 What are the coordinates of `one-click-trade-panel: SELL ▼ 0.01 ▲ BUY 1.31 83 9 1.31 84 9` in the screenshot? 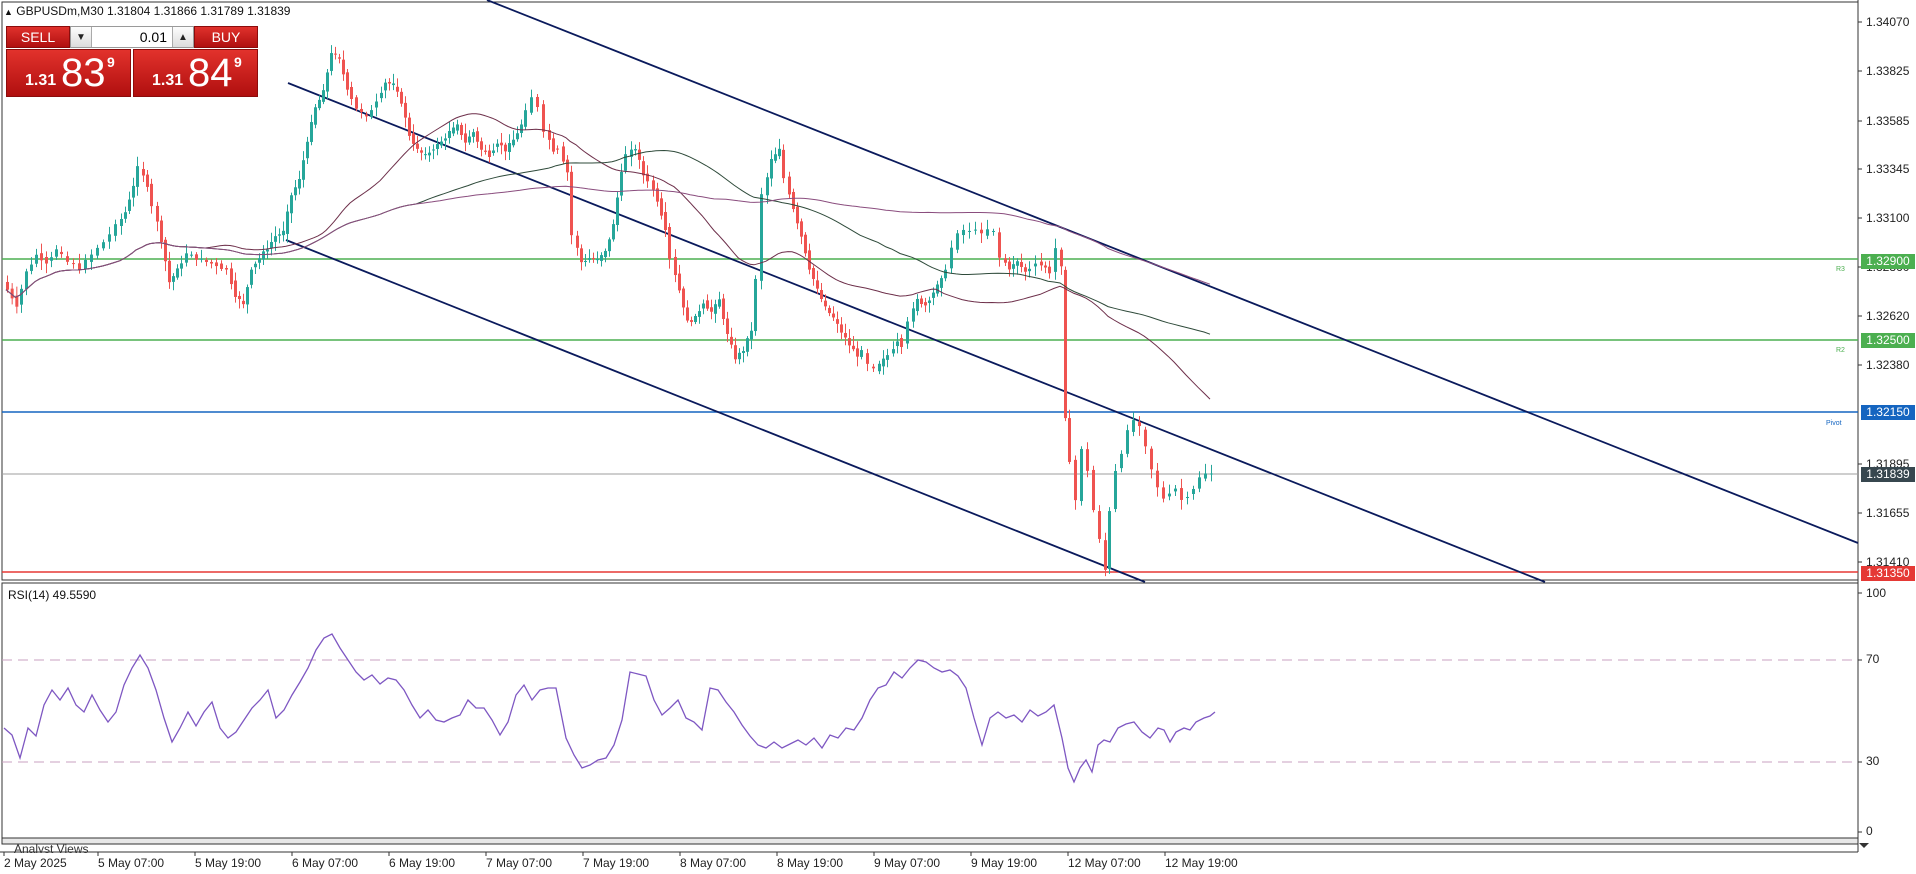 It's located at (132, 62).